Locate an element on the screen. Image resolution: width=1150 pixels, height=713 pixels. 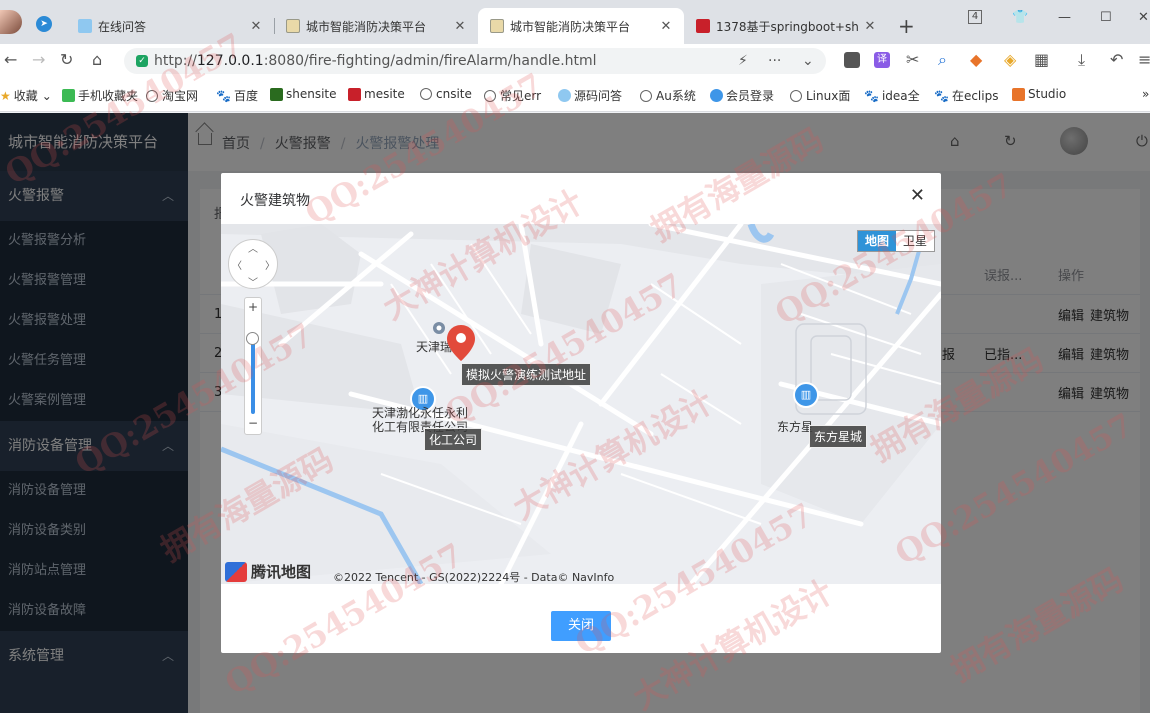
browser-tab-springboot: 1378基于springboot+sh ✕ is located at coordinates (786, 26).